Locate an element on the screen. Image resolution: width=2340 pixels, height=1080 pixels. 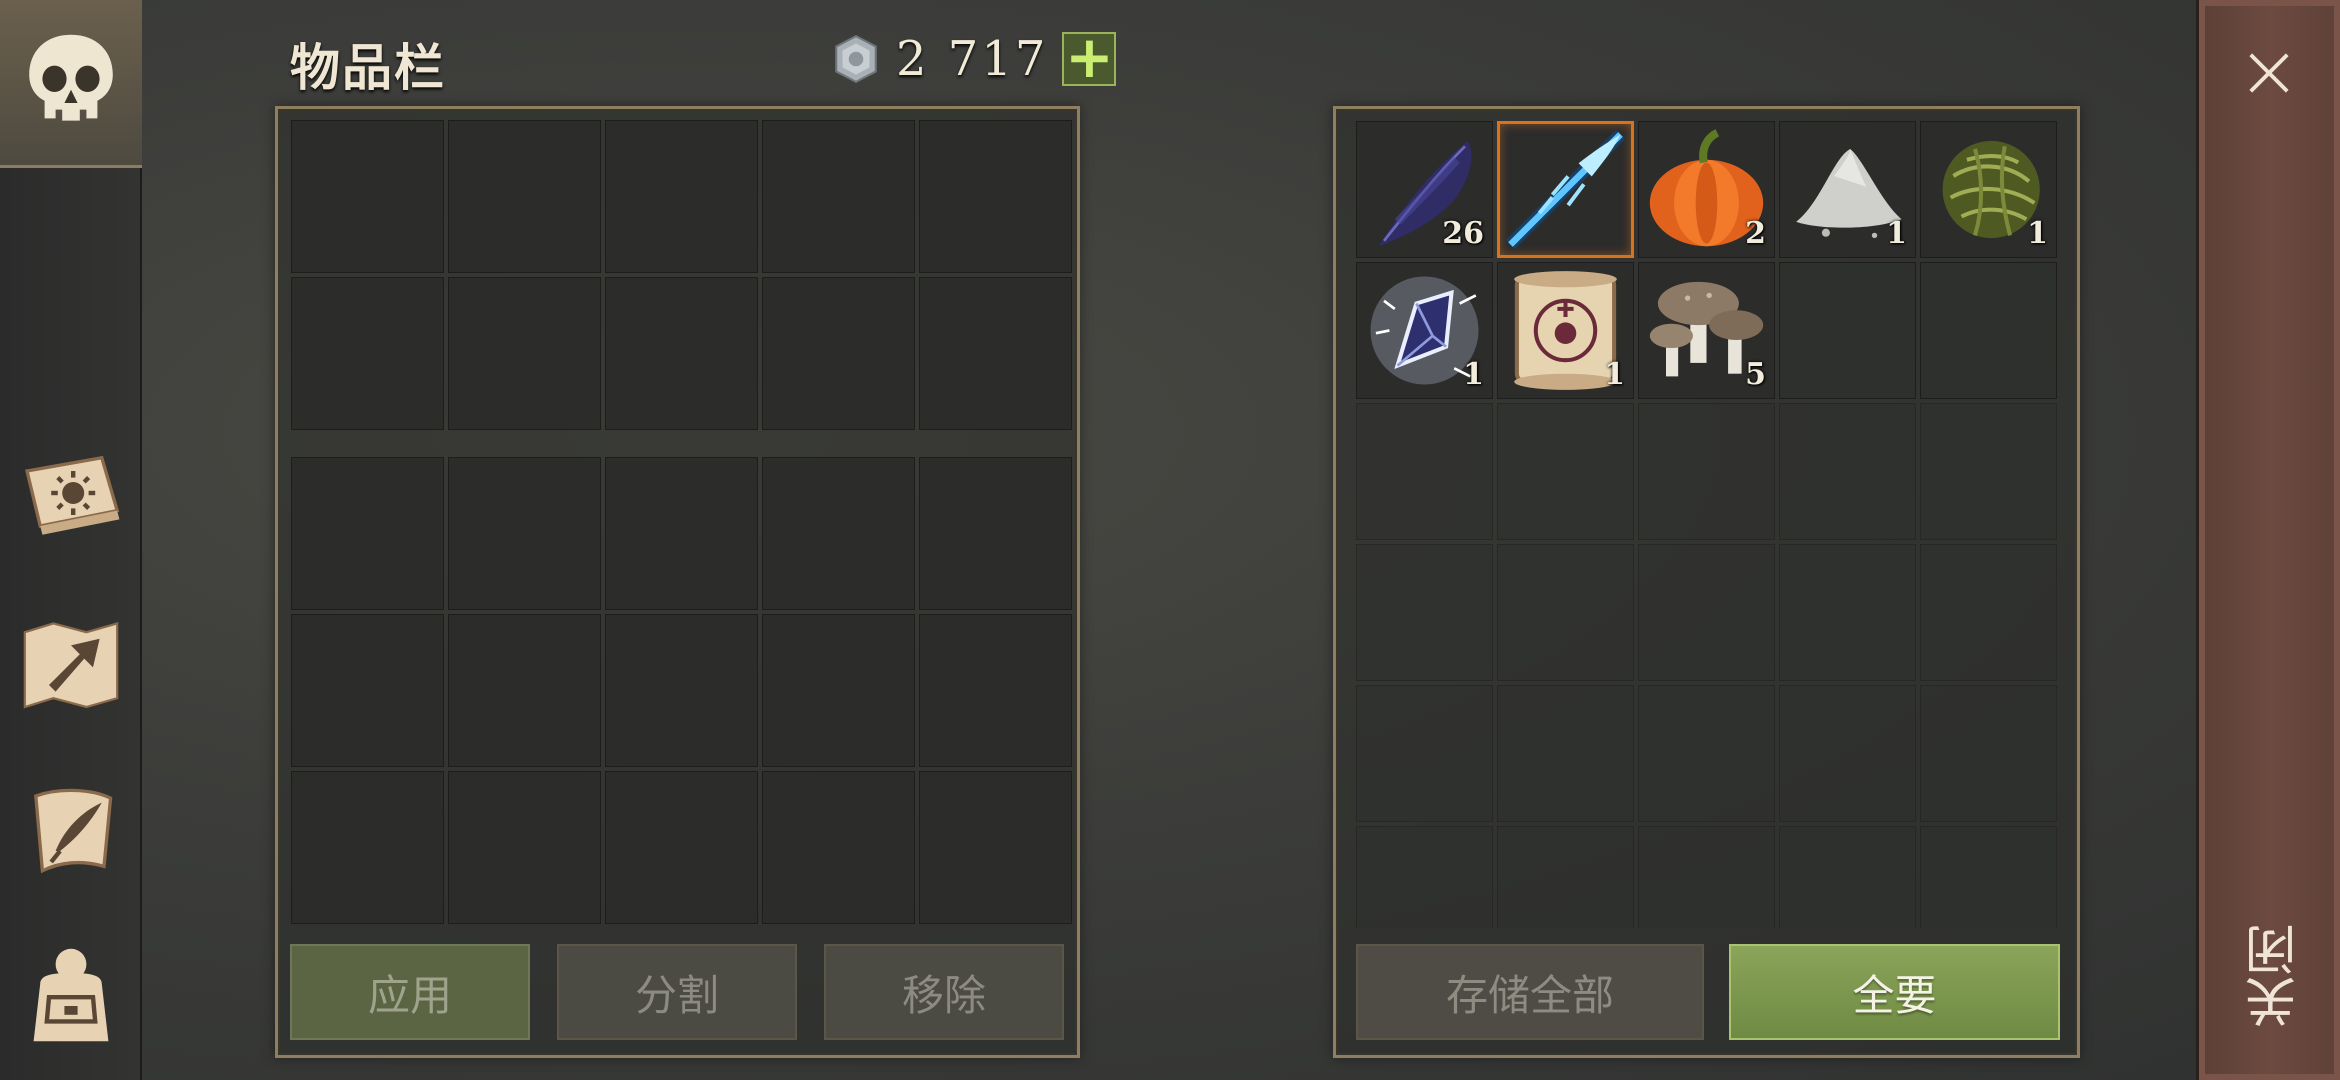
page-title: 物品栏 is located at coordinates (368, 68).